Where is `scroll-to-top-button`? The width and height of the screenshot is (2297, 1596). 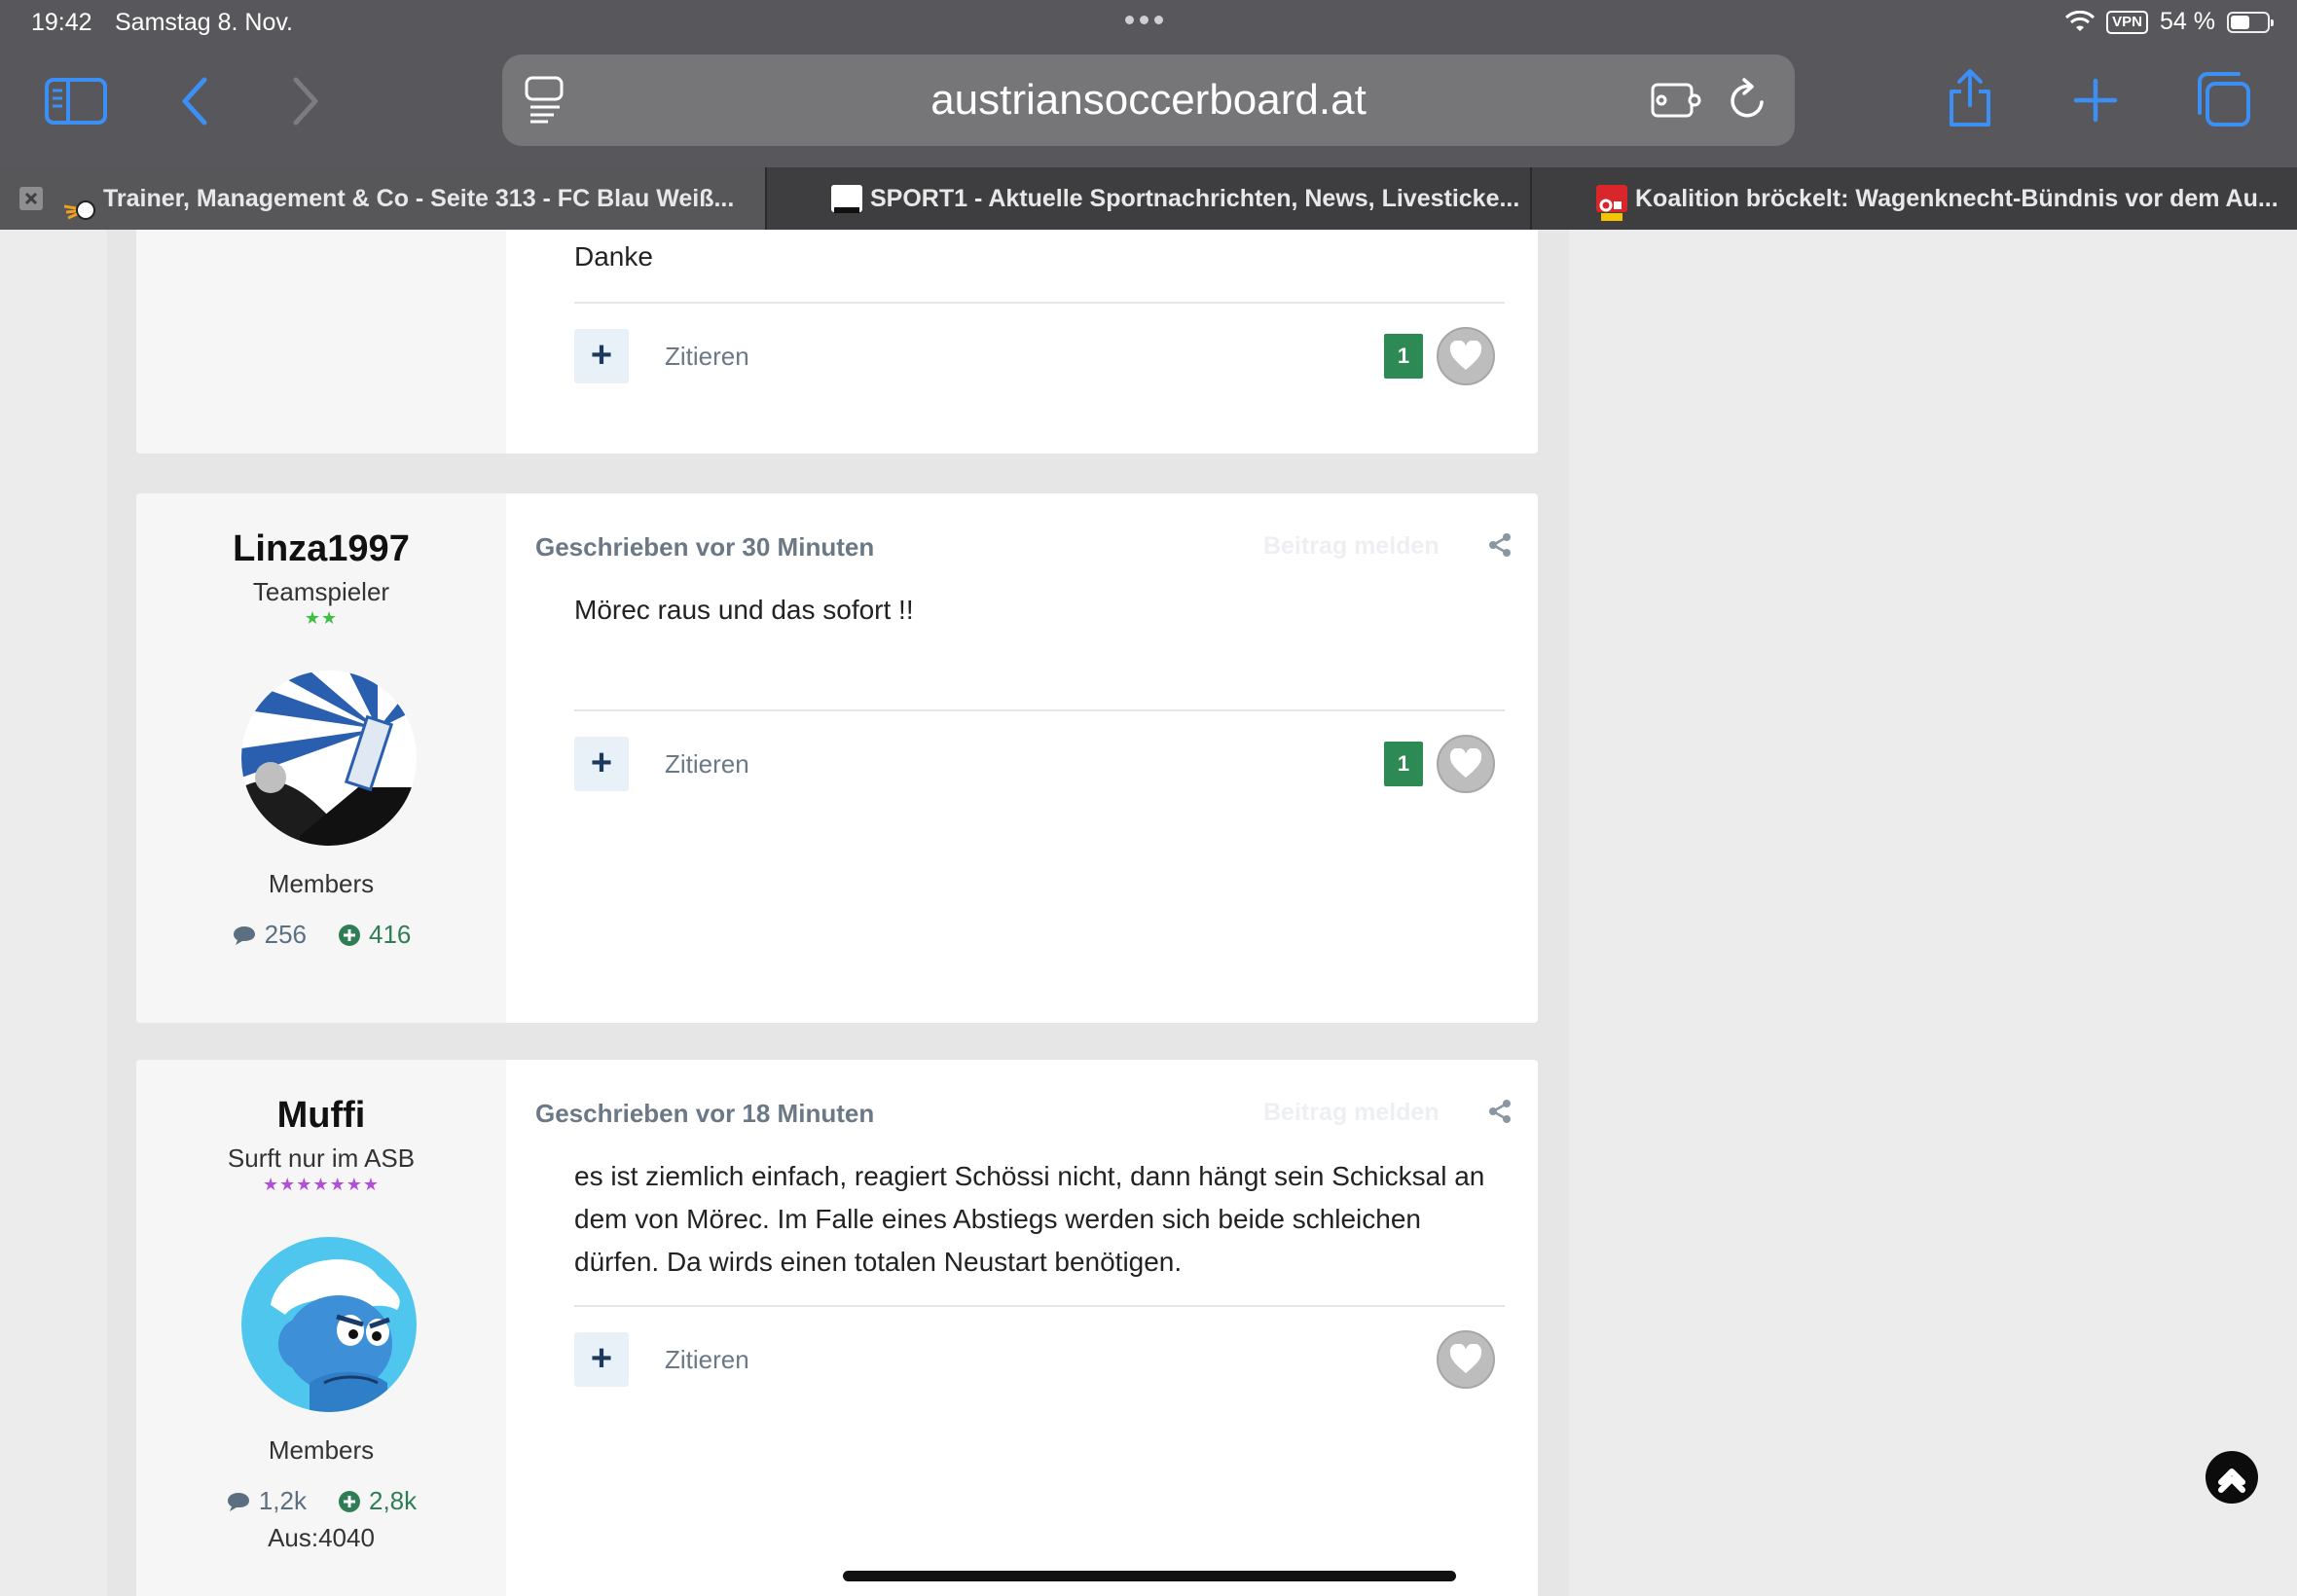
scroll-to-top-button is located at coordinates (2232, 1477).